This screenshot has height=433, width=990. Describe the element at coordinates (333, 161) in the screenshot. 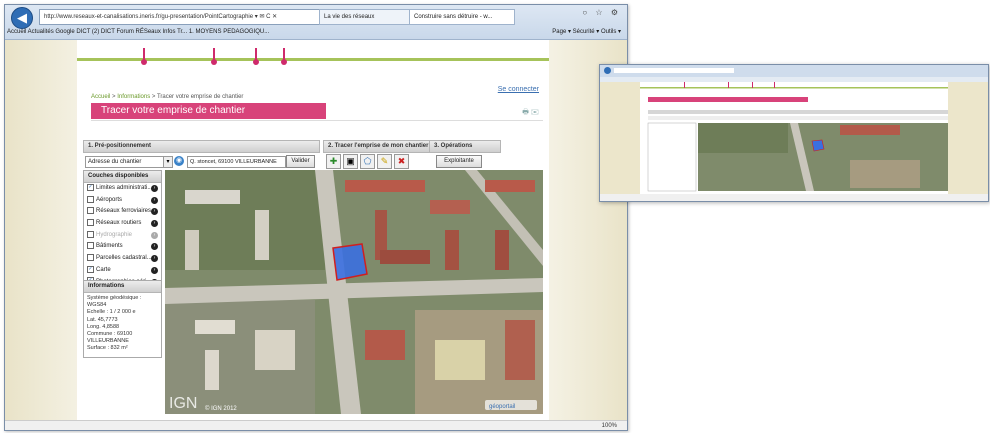

I see `navigate-tool-icon: ✚` at that location.